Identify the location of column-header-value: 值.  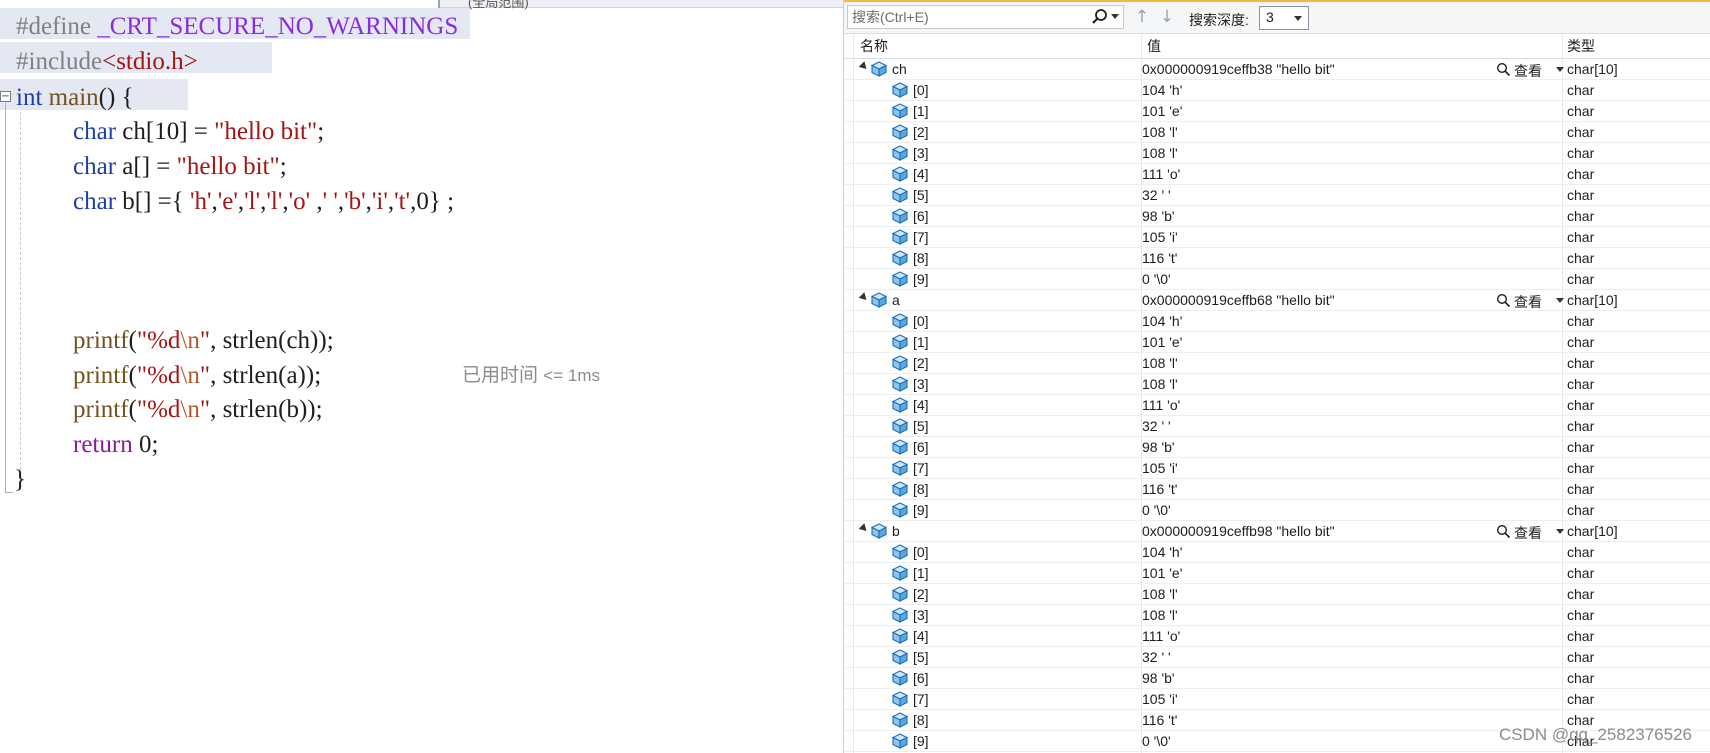
(1352, 46).